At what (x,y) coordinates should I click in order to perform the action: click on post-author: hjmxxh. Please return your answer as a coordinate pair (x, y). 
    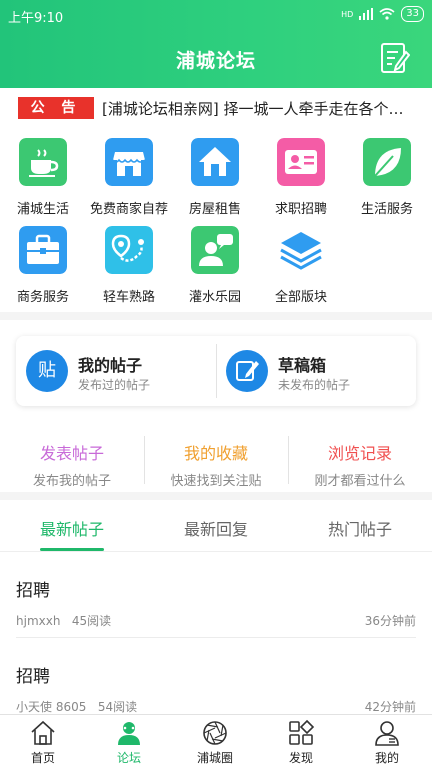
    Looking at the image, I should click on (38, 621).